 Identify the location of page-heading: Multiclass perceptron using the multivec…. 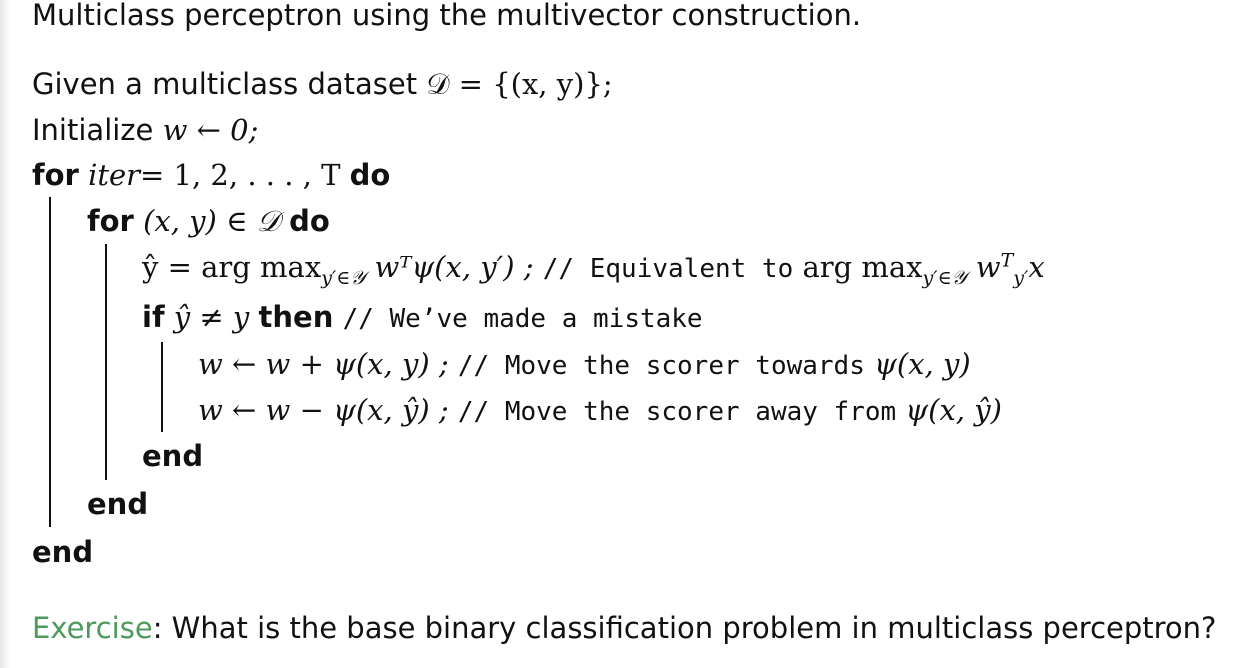
(447, 16).